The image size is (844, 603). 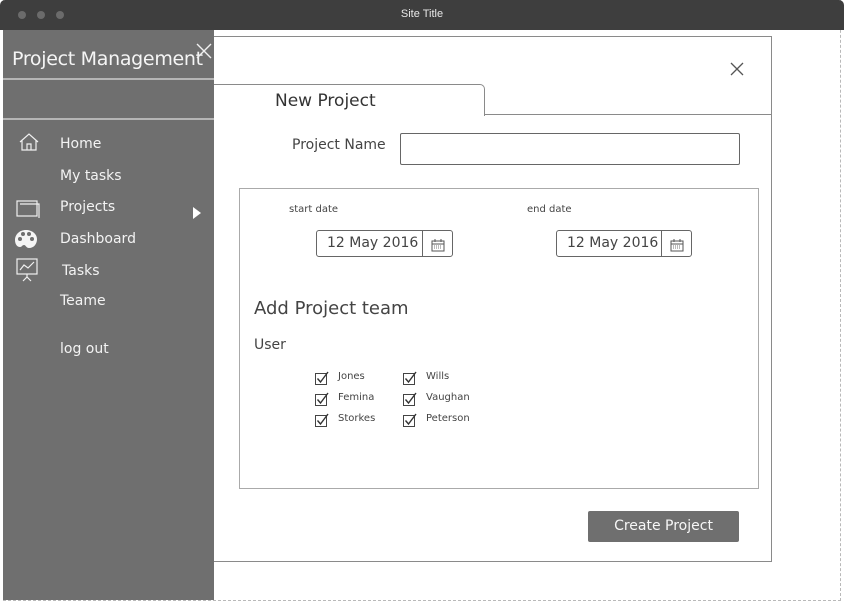 I want to click on user-name-vaughan: Vaughan, so click(x=448, y=397).